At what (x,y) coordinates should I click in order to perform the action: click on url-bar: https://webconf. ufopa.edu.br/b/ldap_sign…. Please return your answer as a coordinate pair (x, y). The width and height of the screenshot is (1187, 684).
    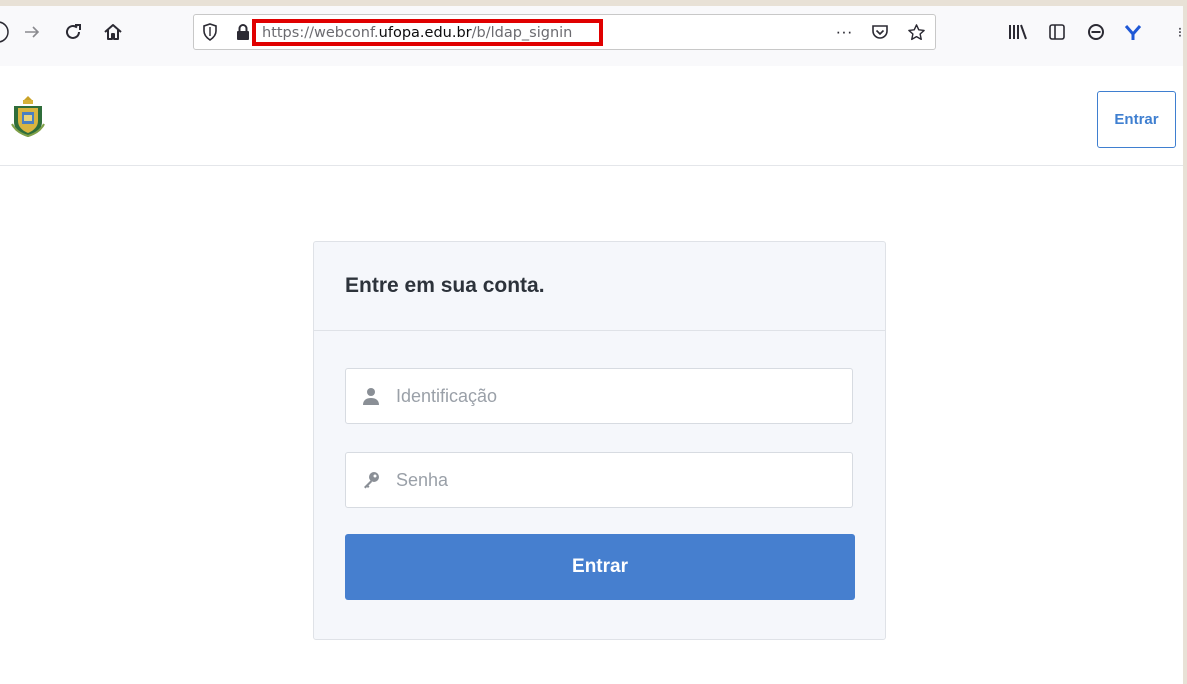
    Looking at the image, I should click on (564, 32).